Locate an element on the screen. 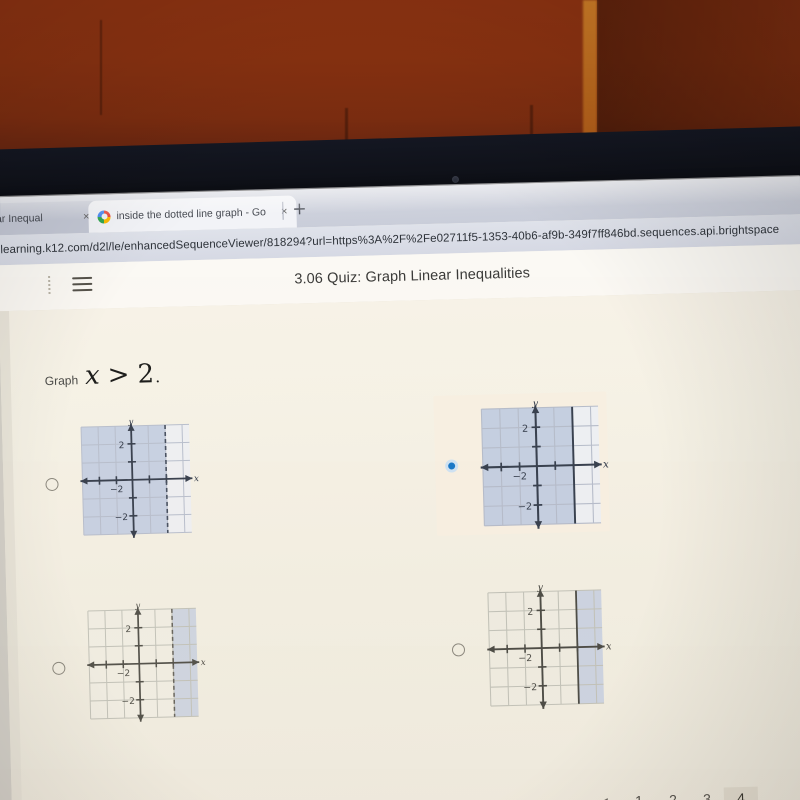  browser-tab-inactive: ph Linear Inequal × is located at coordinates (49, 218).